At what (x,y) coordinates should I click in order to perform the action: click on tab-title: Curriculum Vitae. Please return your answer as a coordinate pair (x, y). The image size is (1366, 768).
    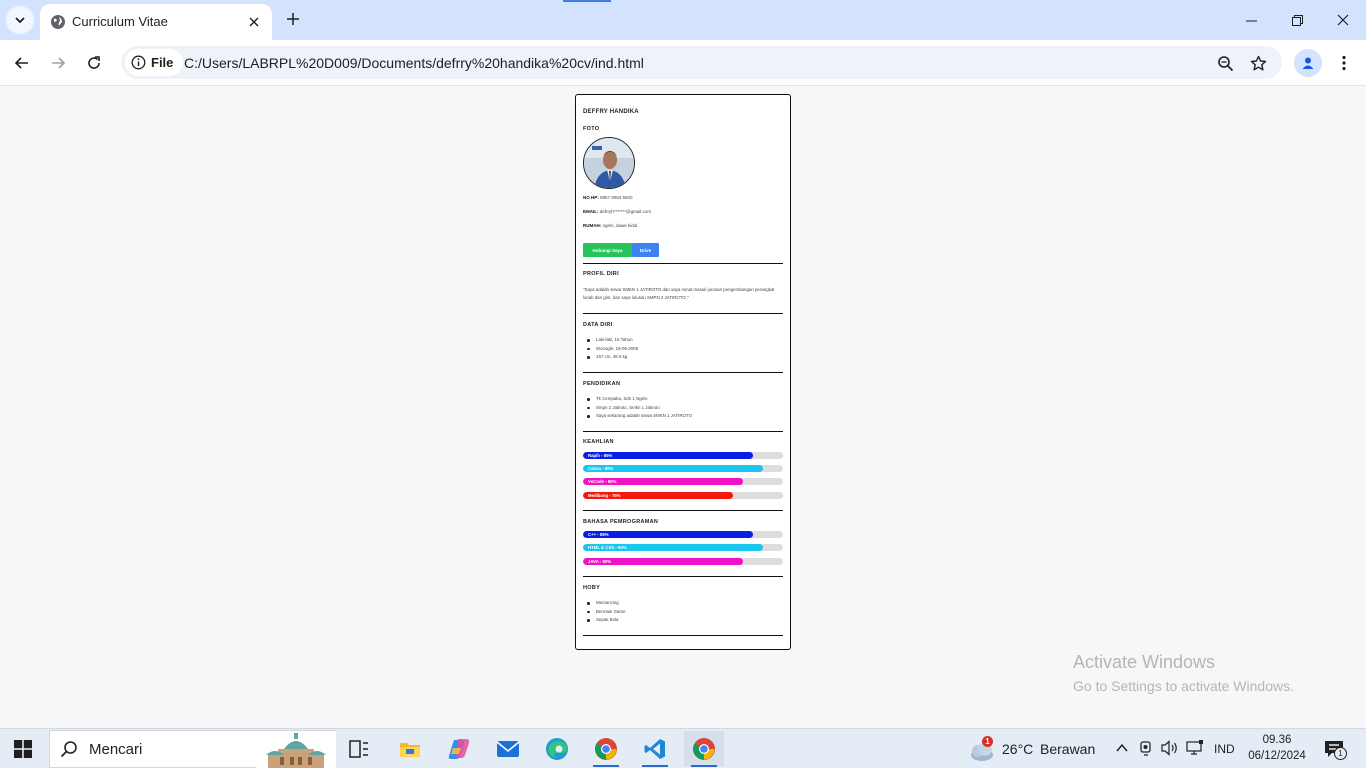
    Looking at the image, I should click on (120, 21).